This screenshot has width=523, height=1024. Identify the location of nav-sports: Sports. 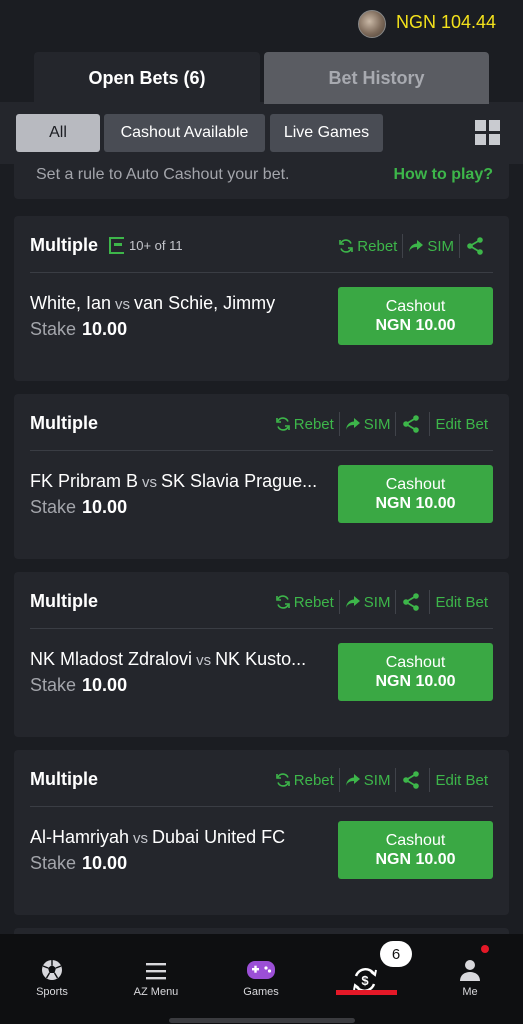
(52, 969).